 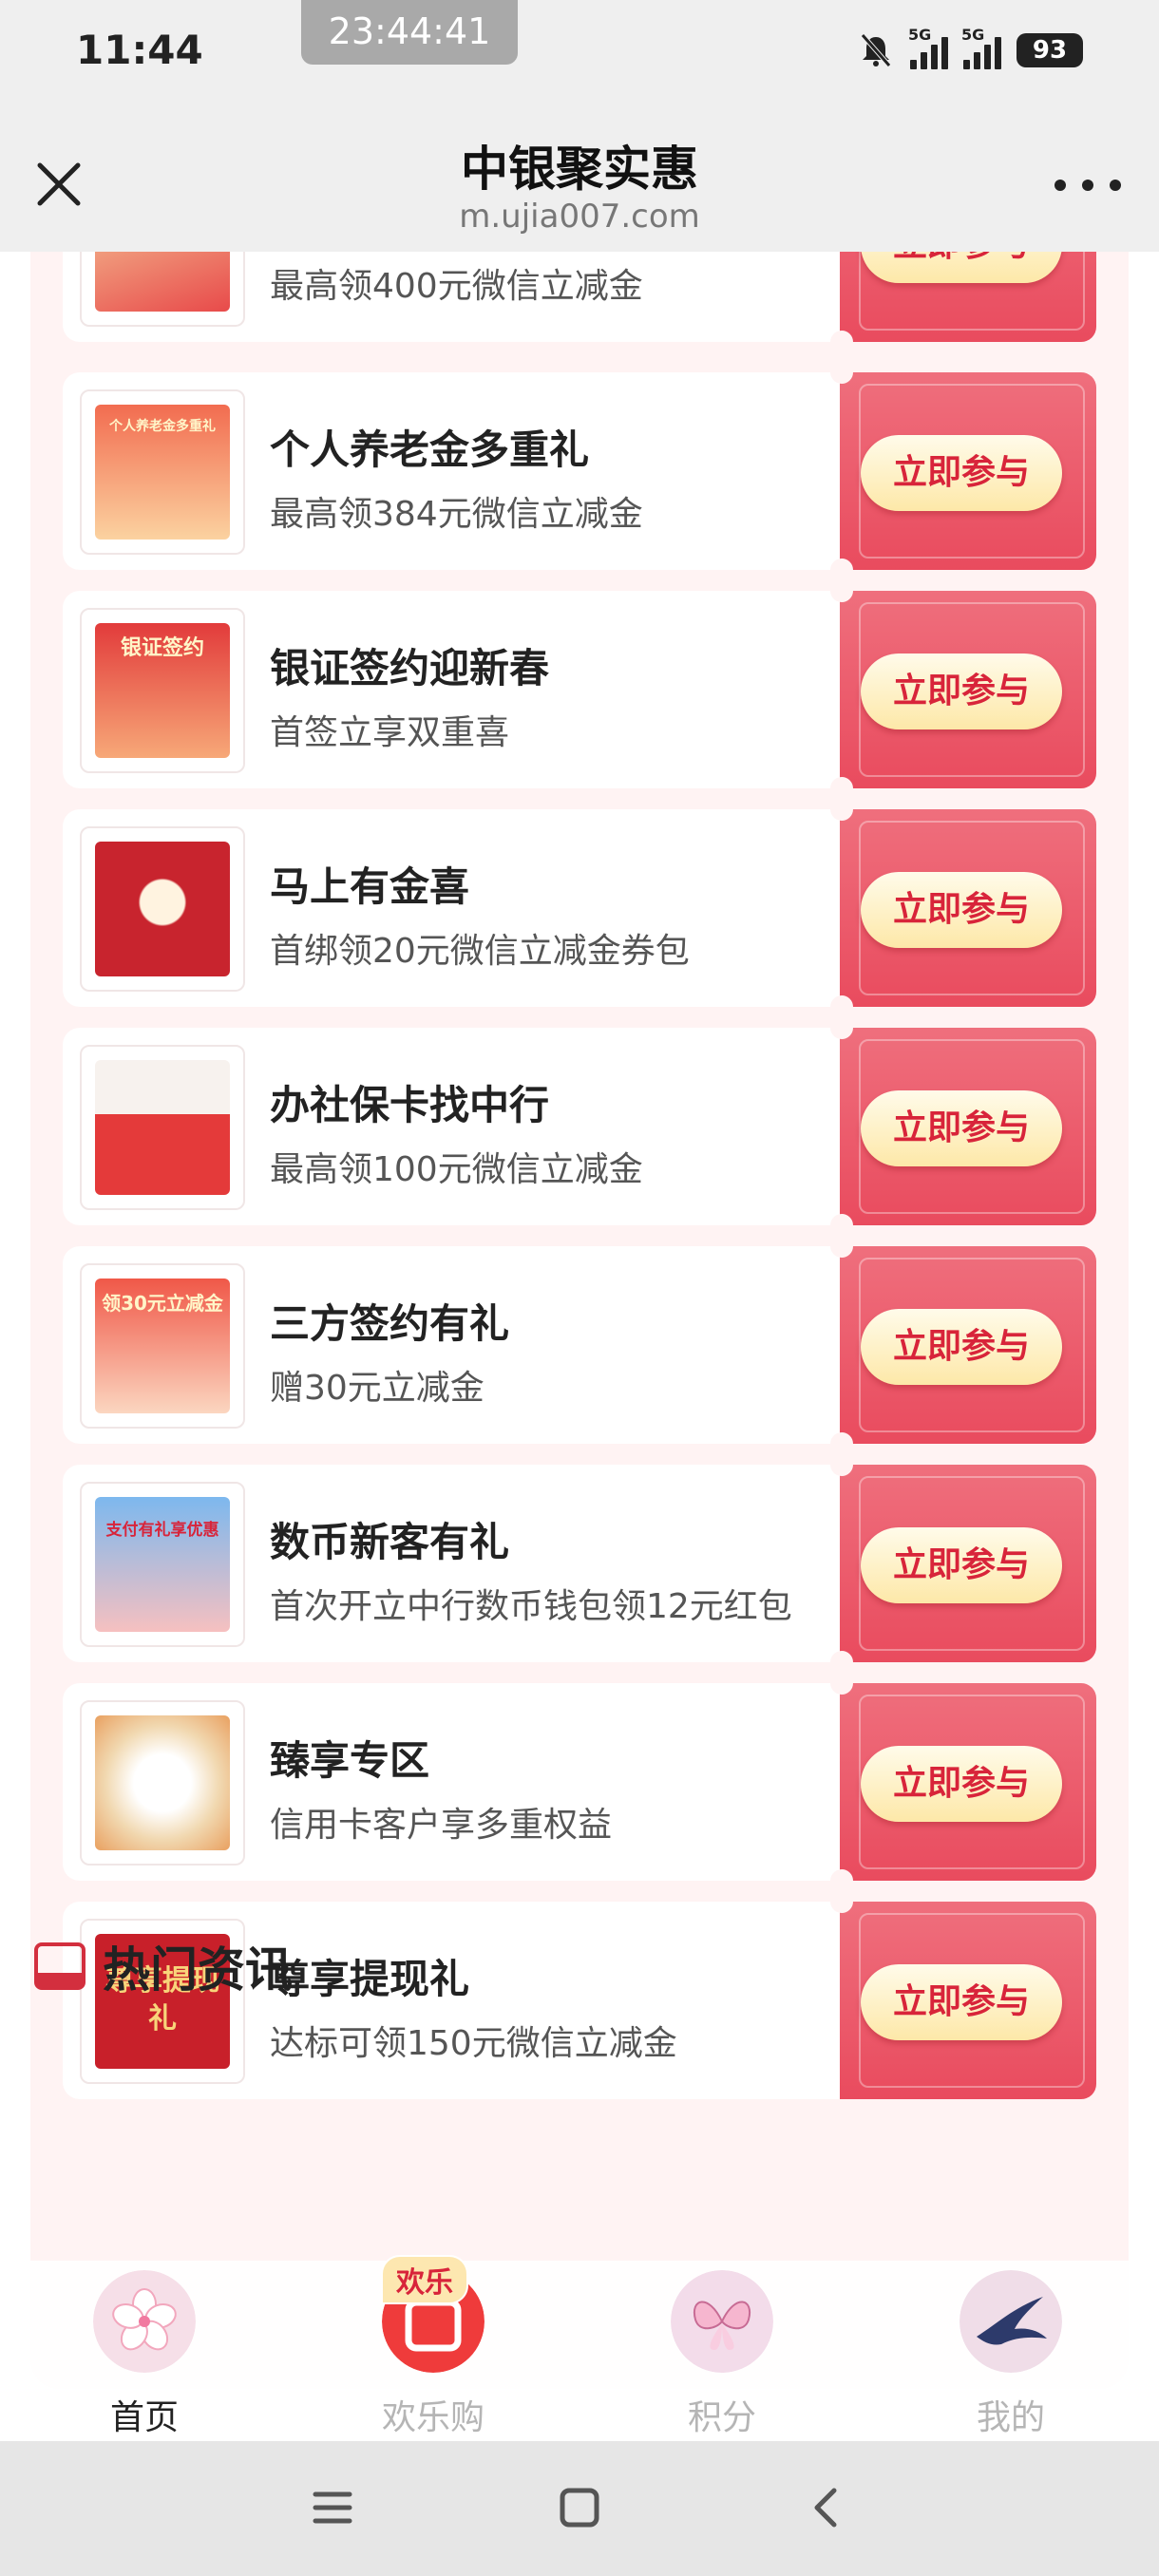 What do you see at coordinates (721, 2417) in the screenshot?
I see `tab-points-label: 积分` at bounding box center [721, 2417].